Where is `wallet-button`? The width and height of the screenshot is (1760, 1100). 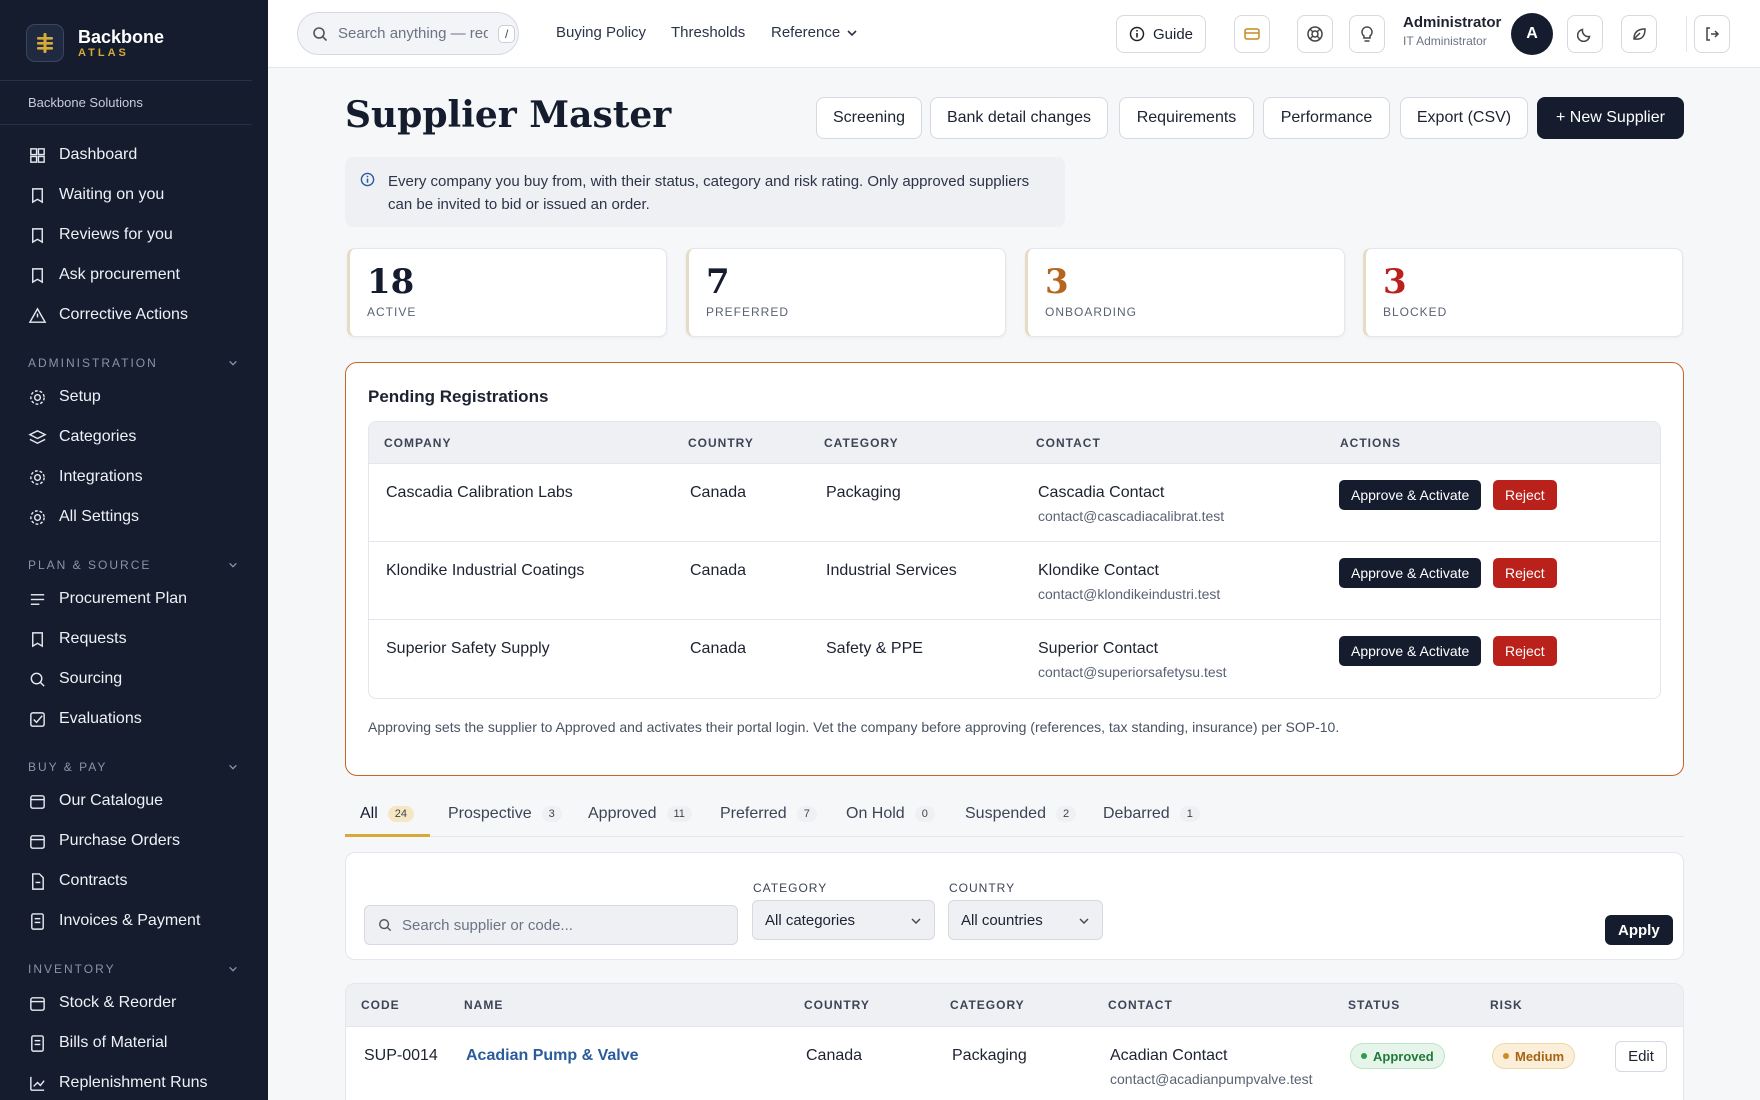 wallet-button is located at coordinates (1252, 34).